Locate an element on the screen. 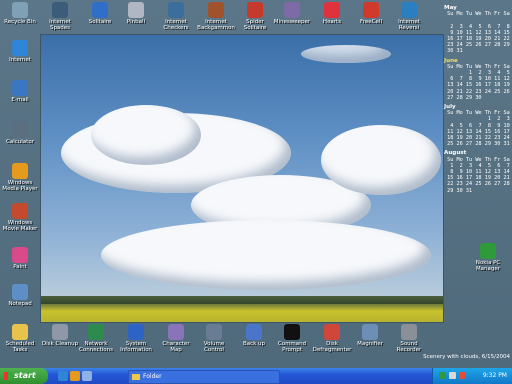 The image size is (512, 384). backgammon-icon is located at coordinates (216, 10).